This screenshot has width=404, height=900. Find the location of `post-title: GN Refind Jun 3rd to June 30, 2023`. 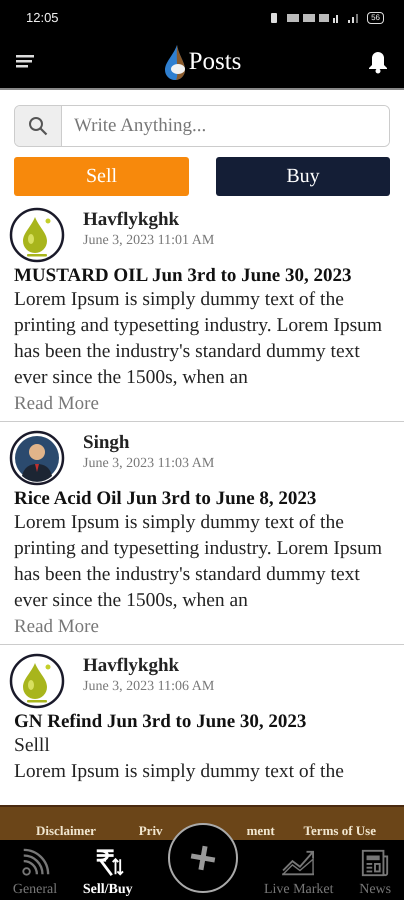

post-title: GN Refind Jun 3rd to June 30, 2023 is located at coordinates (161, 722).